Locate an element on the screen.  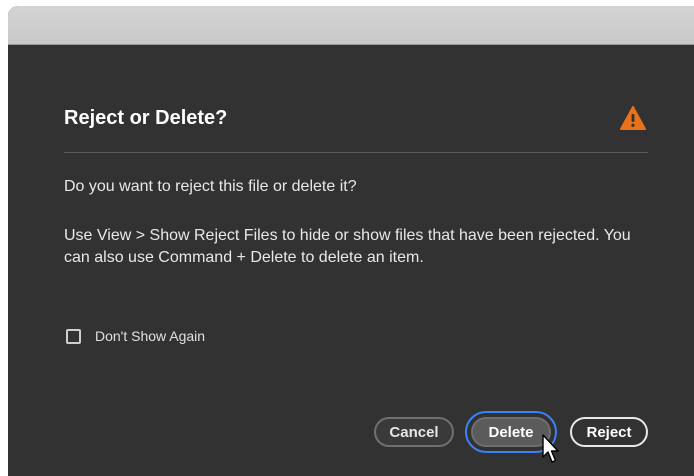
cancel-button: Cancel is located at coordinates (414, 432).